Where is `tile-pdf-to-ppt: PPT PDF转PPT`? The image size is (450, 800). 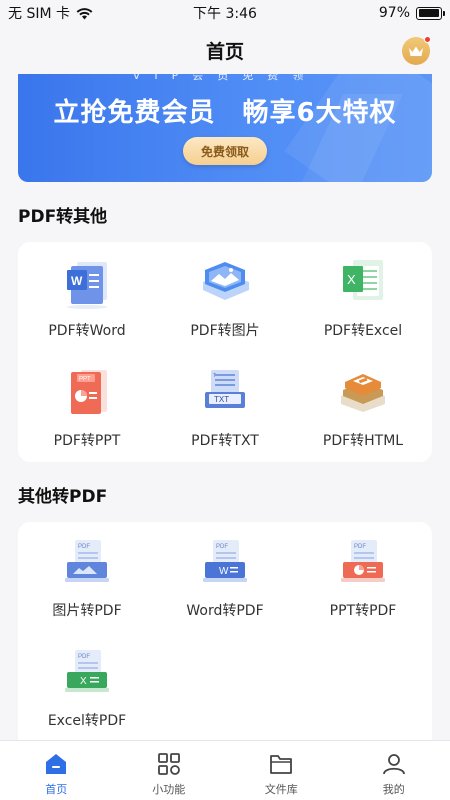
tile-pdf-to-ppt: PPT PDF转PPT is located at coordinates (87, 407).